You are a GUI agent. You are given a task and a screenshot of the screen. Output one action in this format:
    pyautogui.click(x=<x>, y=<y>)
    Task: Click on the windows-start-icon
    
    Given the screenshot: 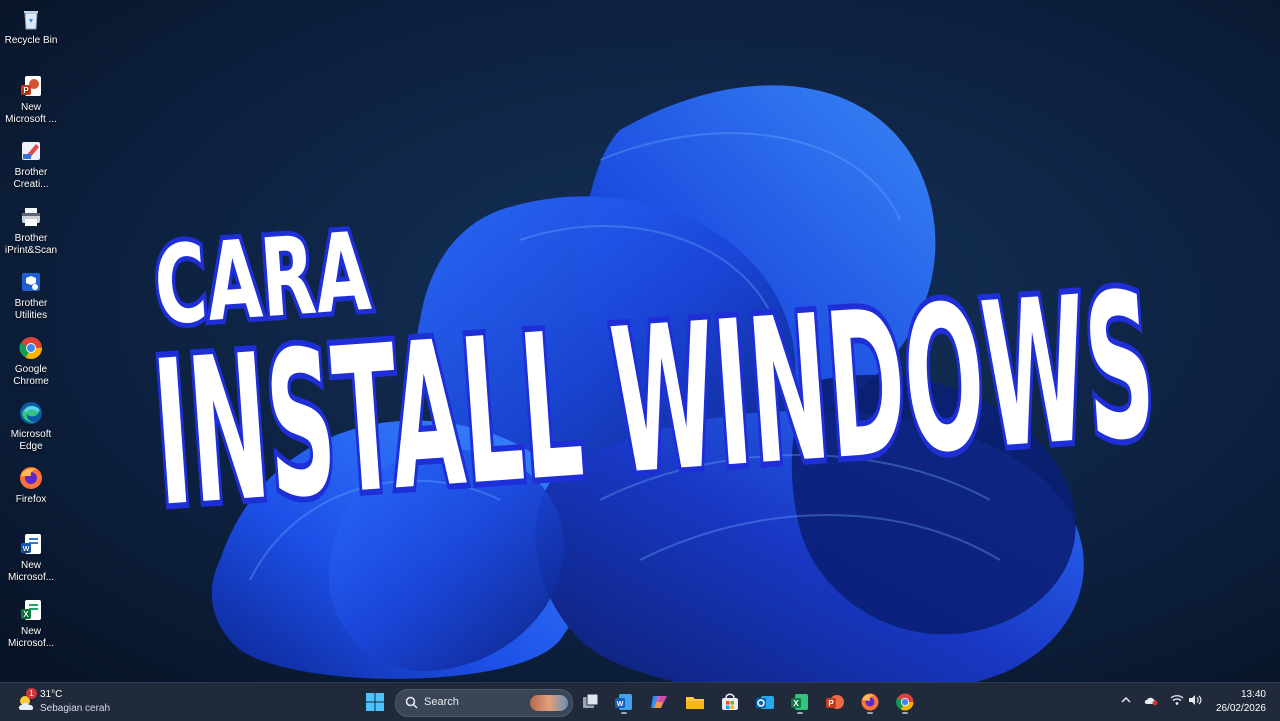 What is the action you would take?
    pyautogui.click(x=375, y=702)
    